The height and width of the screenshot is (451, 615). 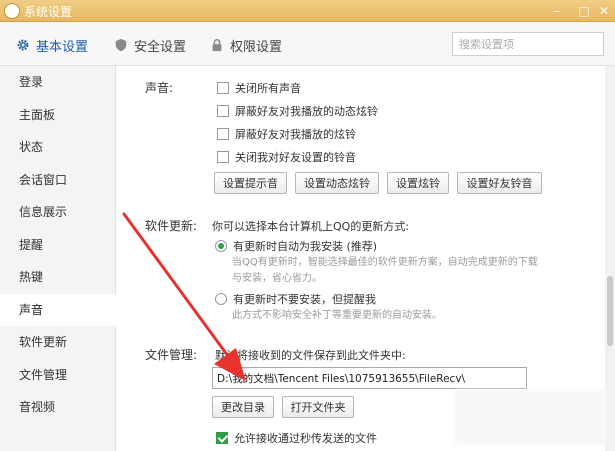 What do you see at coordinates (369, 378) in the screenshot?
I see `download-path-input` at bounding box center [369, 378].